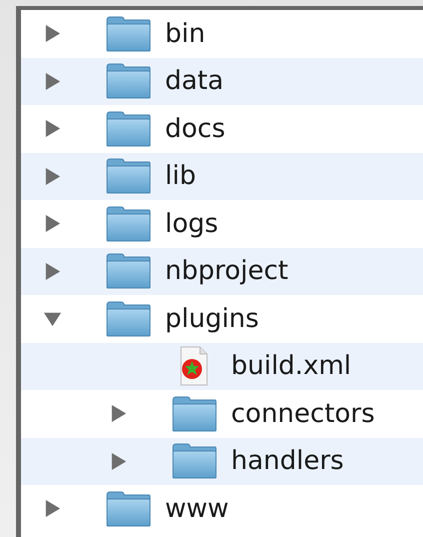 This screenshot has width=423, height=537. What do you see at coordinates (212, 319) in the screenshot?
I see `tree-item-label: plugins` at bounding box center [212, 319].